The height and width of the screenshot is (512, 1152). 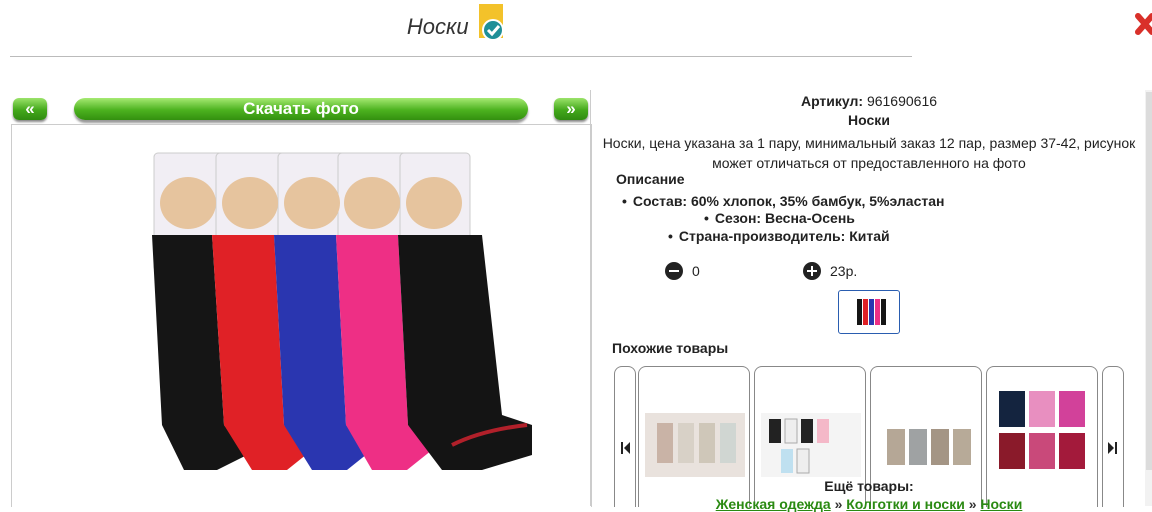 What do you see at coordinates (650, 179) in the screenshot?
I see `description-heading: Описание` at bounding box center [650, 179].